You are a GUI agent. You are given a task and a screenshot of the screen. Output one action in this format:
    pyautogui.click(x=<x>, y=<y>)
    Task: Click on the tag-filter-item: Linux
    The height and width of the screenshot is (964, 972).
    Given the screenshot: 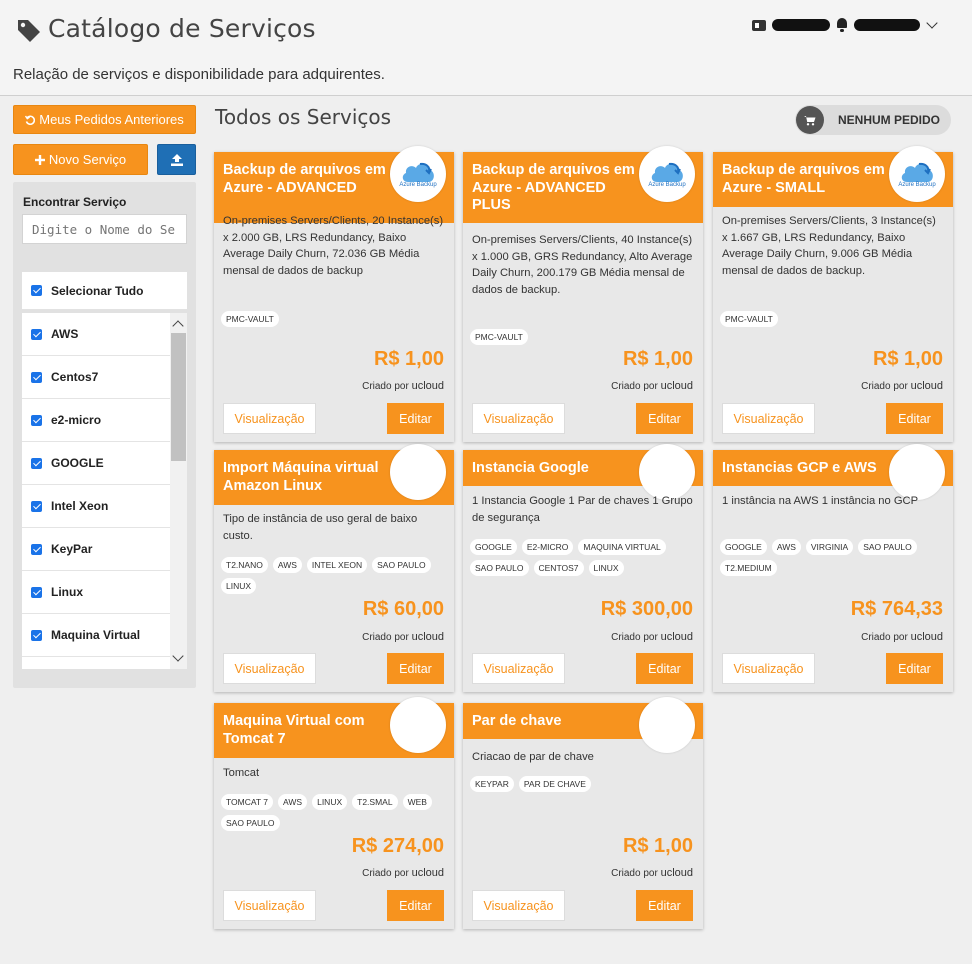 What is the action you would take?
    pyautogui.click(x=96, y=592)
    